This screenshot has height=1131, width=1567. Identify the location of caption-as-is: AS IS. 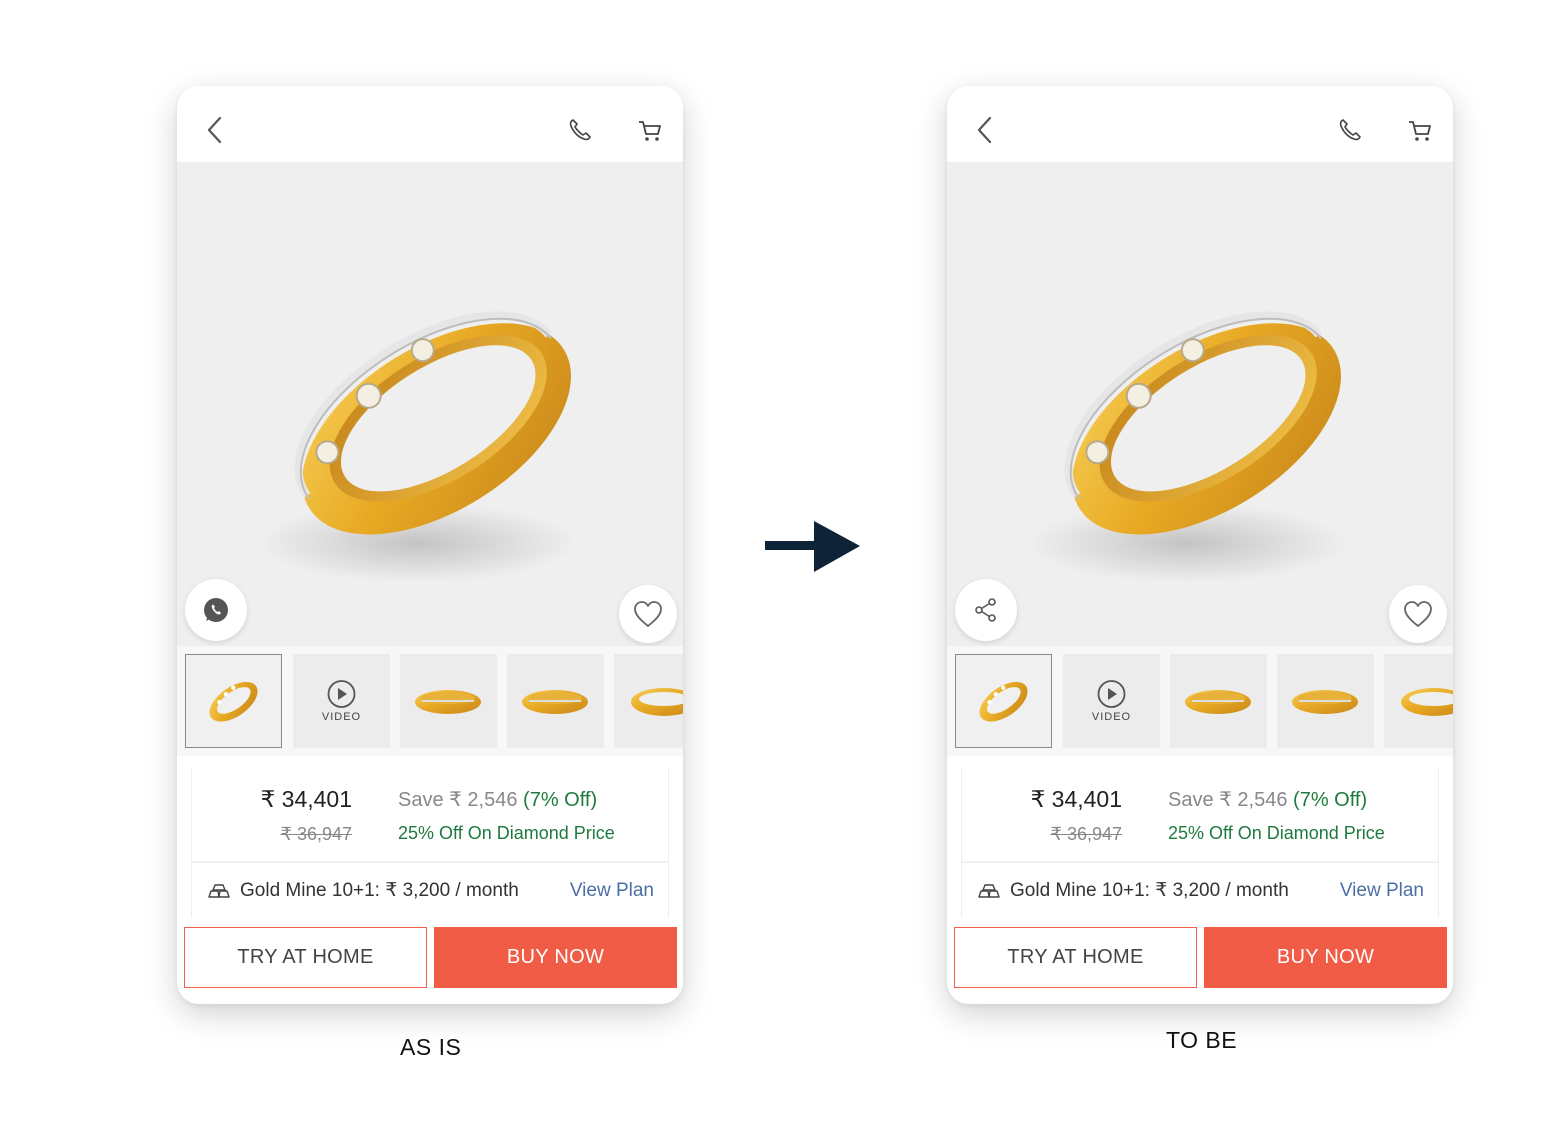
(431, 1047).